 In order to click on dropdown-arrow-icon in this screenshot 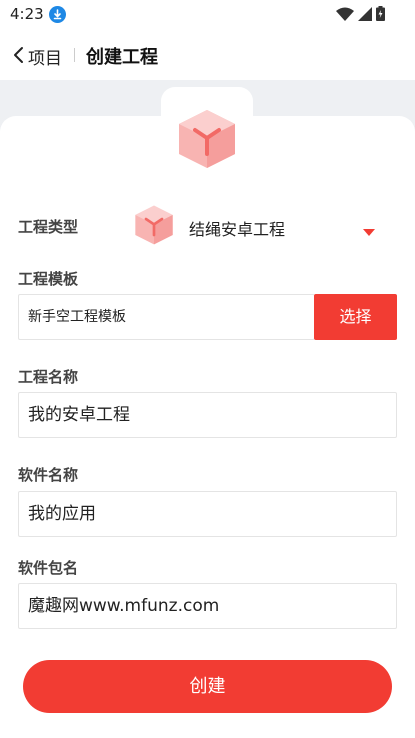, I will do `click(369, 229)`.